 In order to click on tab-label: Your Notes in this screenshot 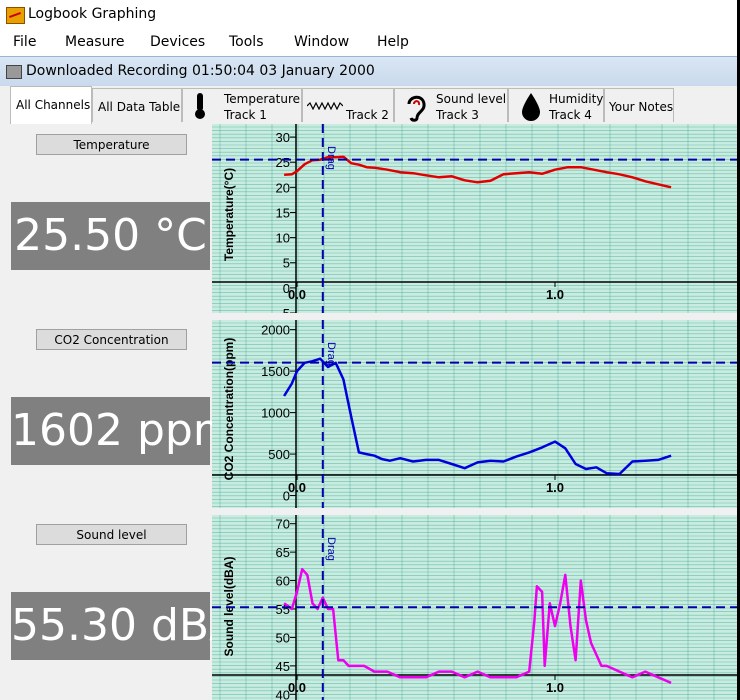, I will do `click(641, 107)`.